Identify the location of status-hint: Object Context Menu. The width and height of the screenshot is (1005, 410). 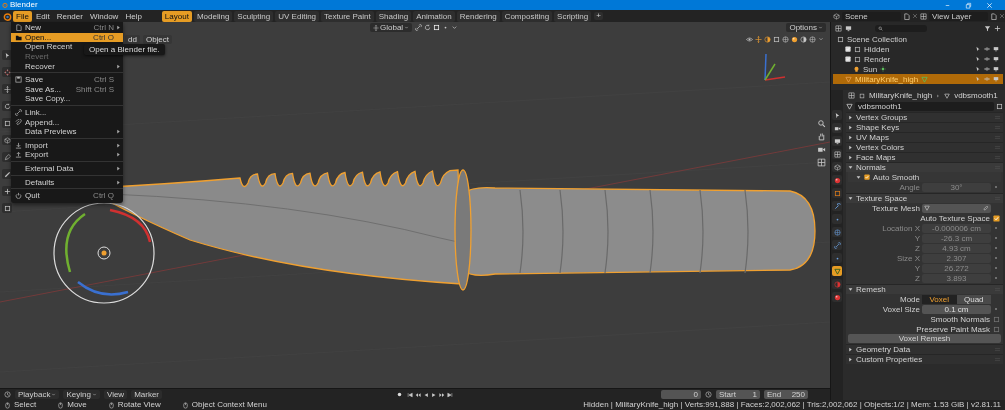
(229, 405).